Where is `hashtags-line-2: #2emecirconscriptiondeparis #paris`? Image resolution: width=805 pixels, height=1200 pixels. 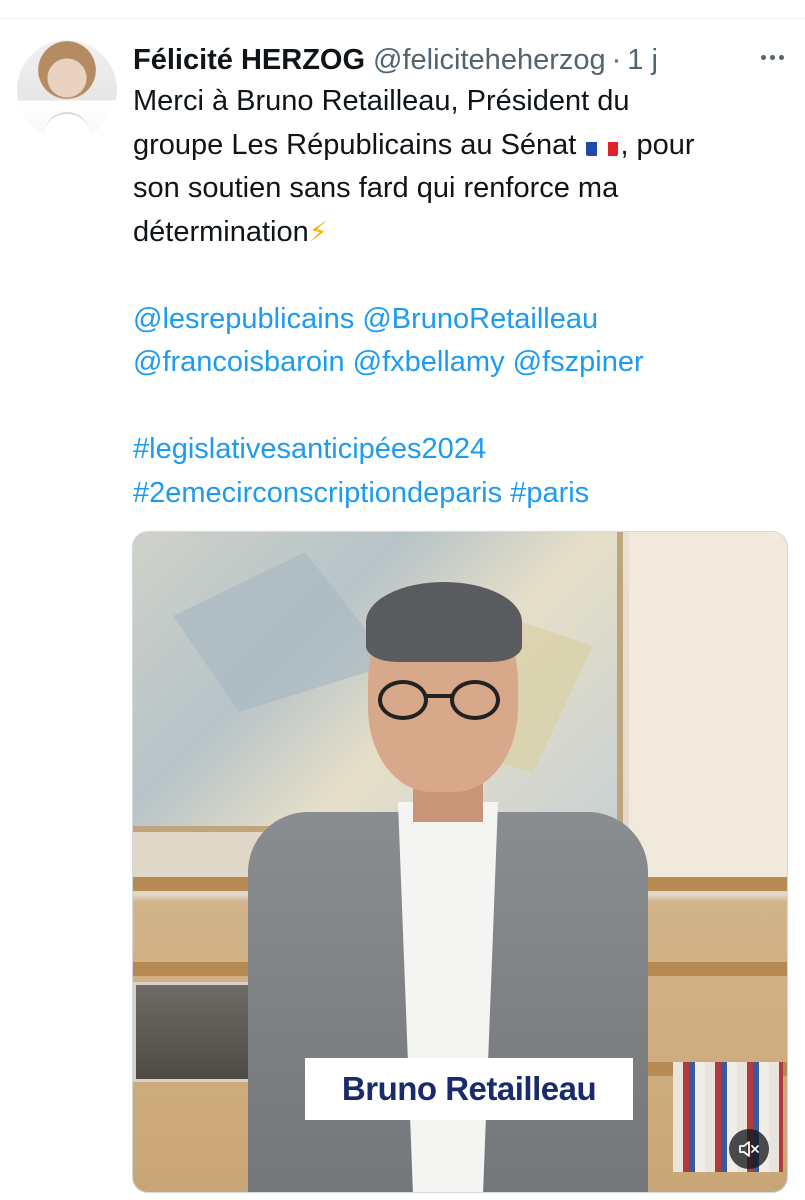
hashtags-line-2: #2emecirconscriptiondeparis #paris is located at coordinates (463, 494).